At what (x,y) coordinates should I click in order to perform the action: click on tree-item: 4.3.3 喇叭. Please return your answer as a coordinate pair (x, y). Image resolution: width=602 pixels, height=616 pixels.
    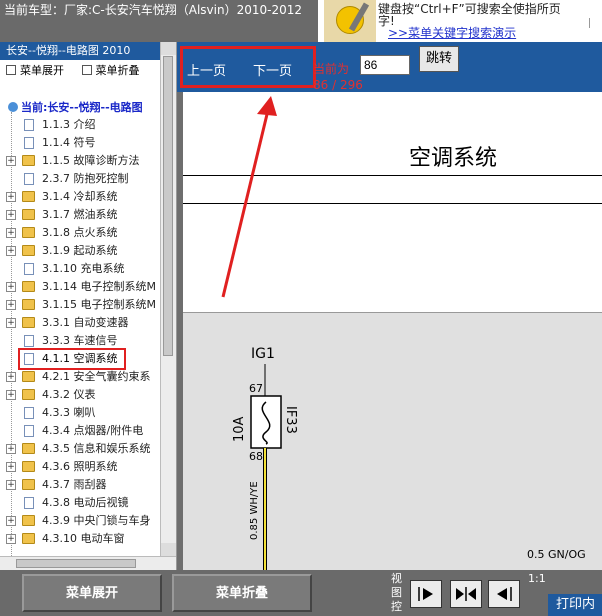
    Looking at the image, I should click on (80, 413).